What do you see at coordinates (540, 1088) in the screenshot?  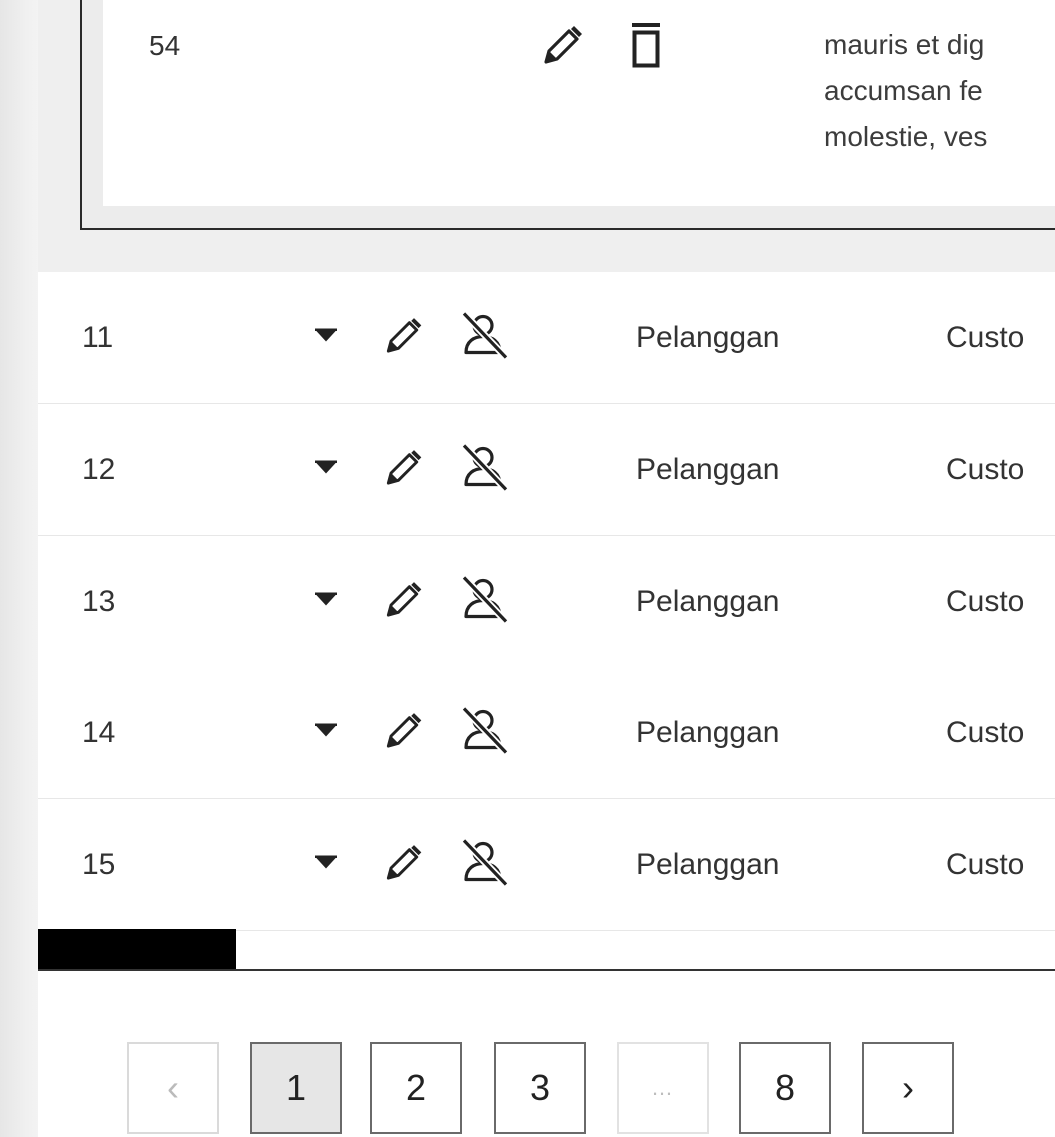 I see `page-3-button: 3` at bounding box center [540, 1088].